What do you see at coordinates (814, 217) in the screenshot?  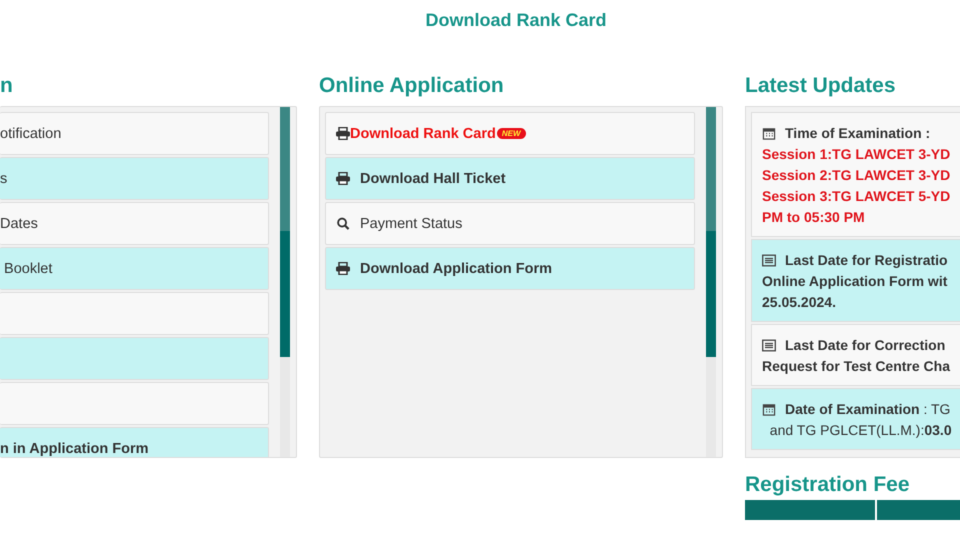 I see `session-text: PM to 05:30 PM` at bounding box center [814, 217].